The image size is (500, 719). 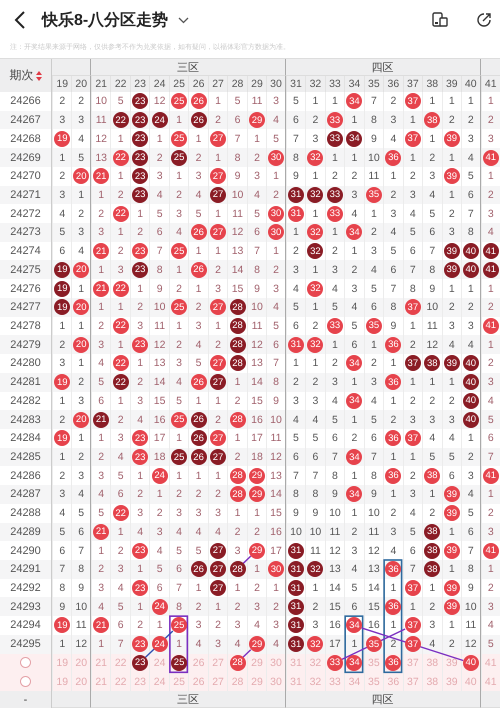 I want to click on miss-count: 15, so click(x=276, y=513).